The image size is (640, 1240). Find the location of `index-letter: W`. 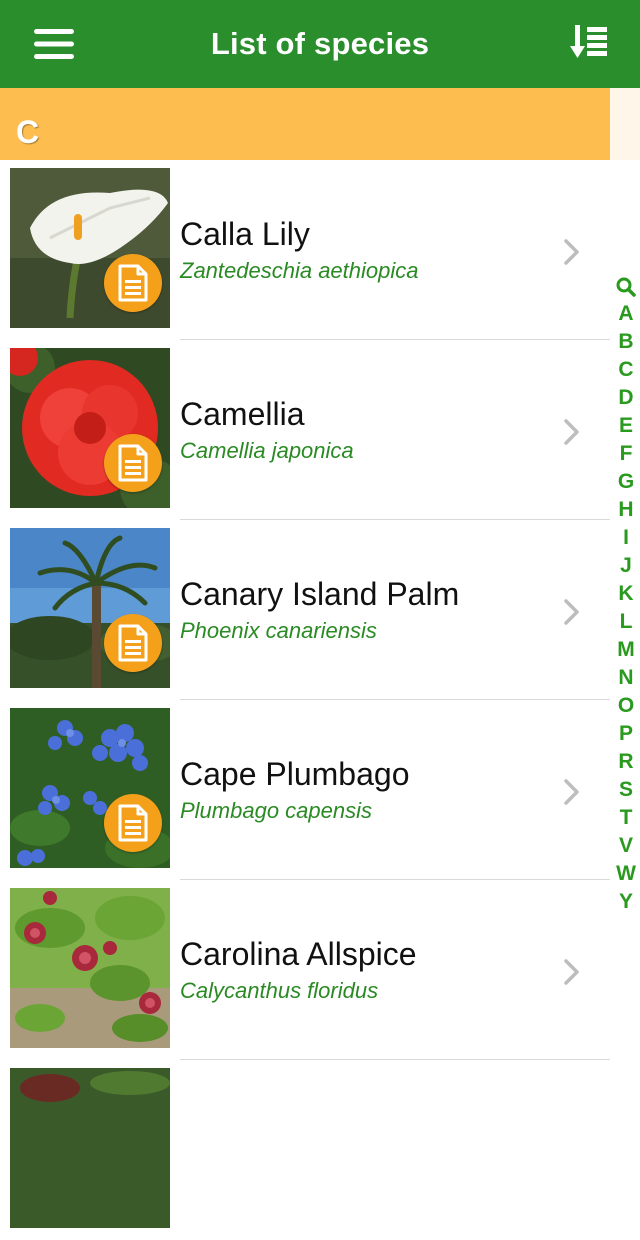

index-letter: W is located at coordinates (626, 874).